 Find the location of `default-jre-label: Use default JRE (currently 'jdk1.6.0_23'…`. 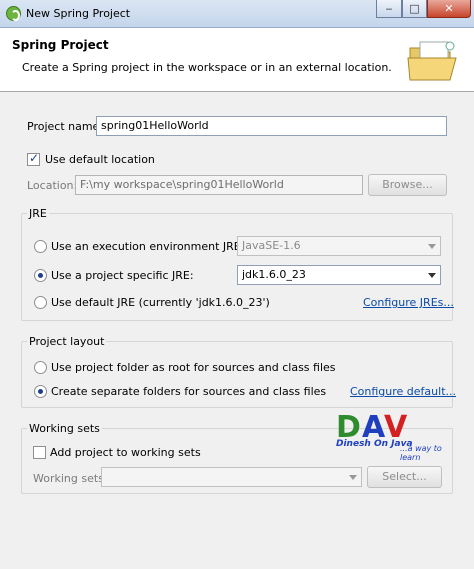

default-jre-label: Use default JRE (currently 'jdk1.6.0_23'… is located at coordinates (160, 302).